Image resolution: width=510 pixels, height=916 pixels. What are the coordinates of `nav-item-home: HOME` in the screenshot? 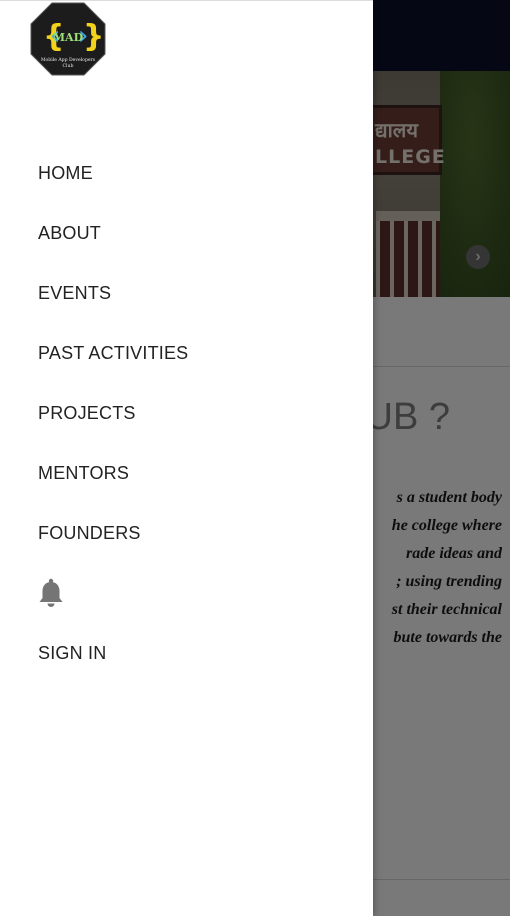 It's located at (113, 173).